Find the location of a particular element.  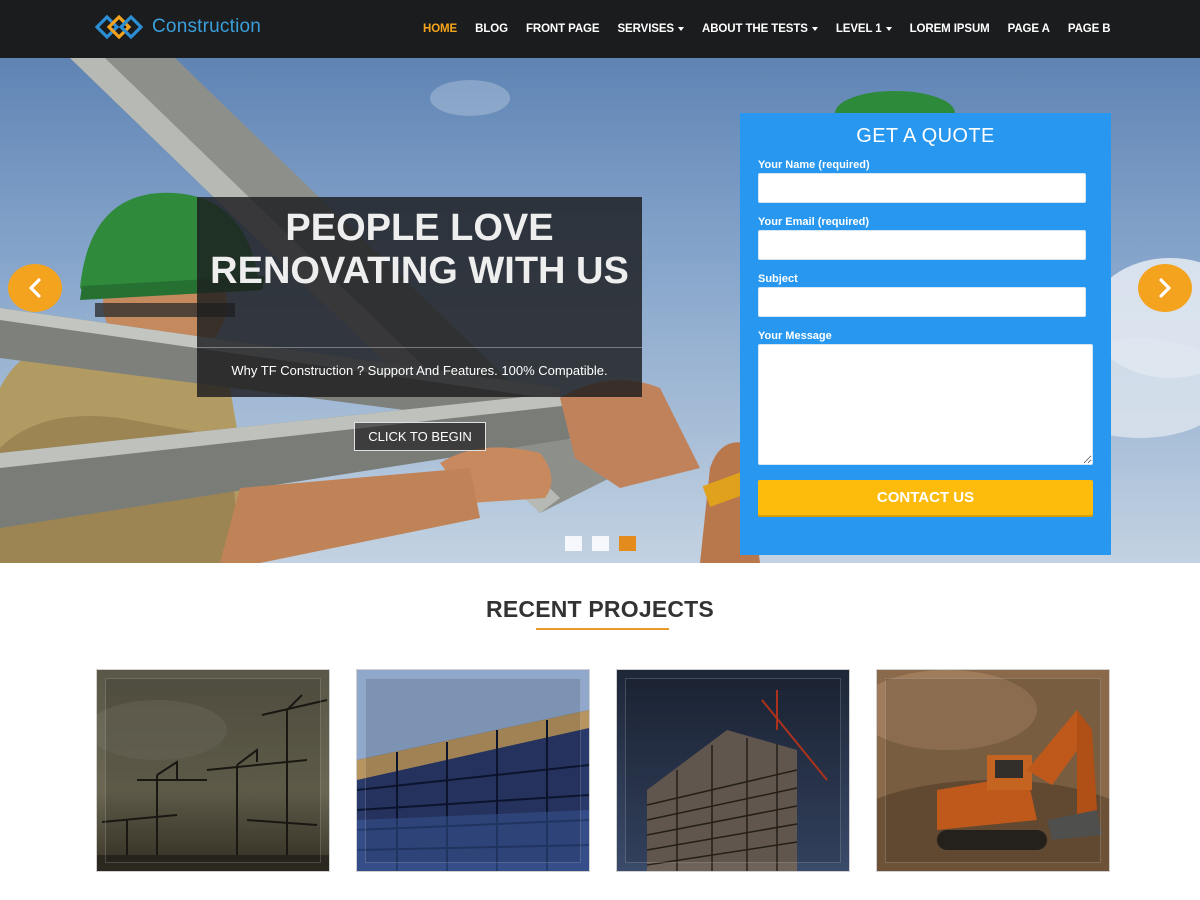

caption-divider is located at coordinates (419, 347).